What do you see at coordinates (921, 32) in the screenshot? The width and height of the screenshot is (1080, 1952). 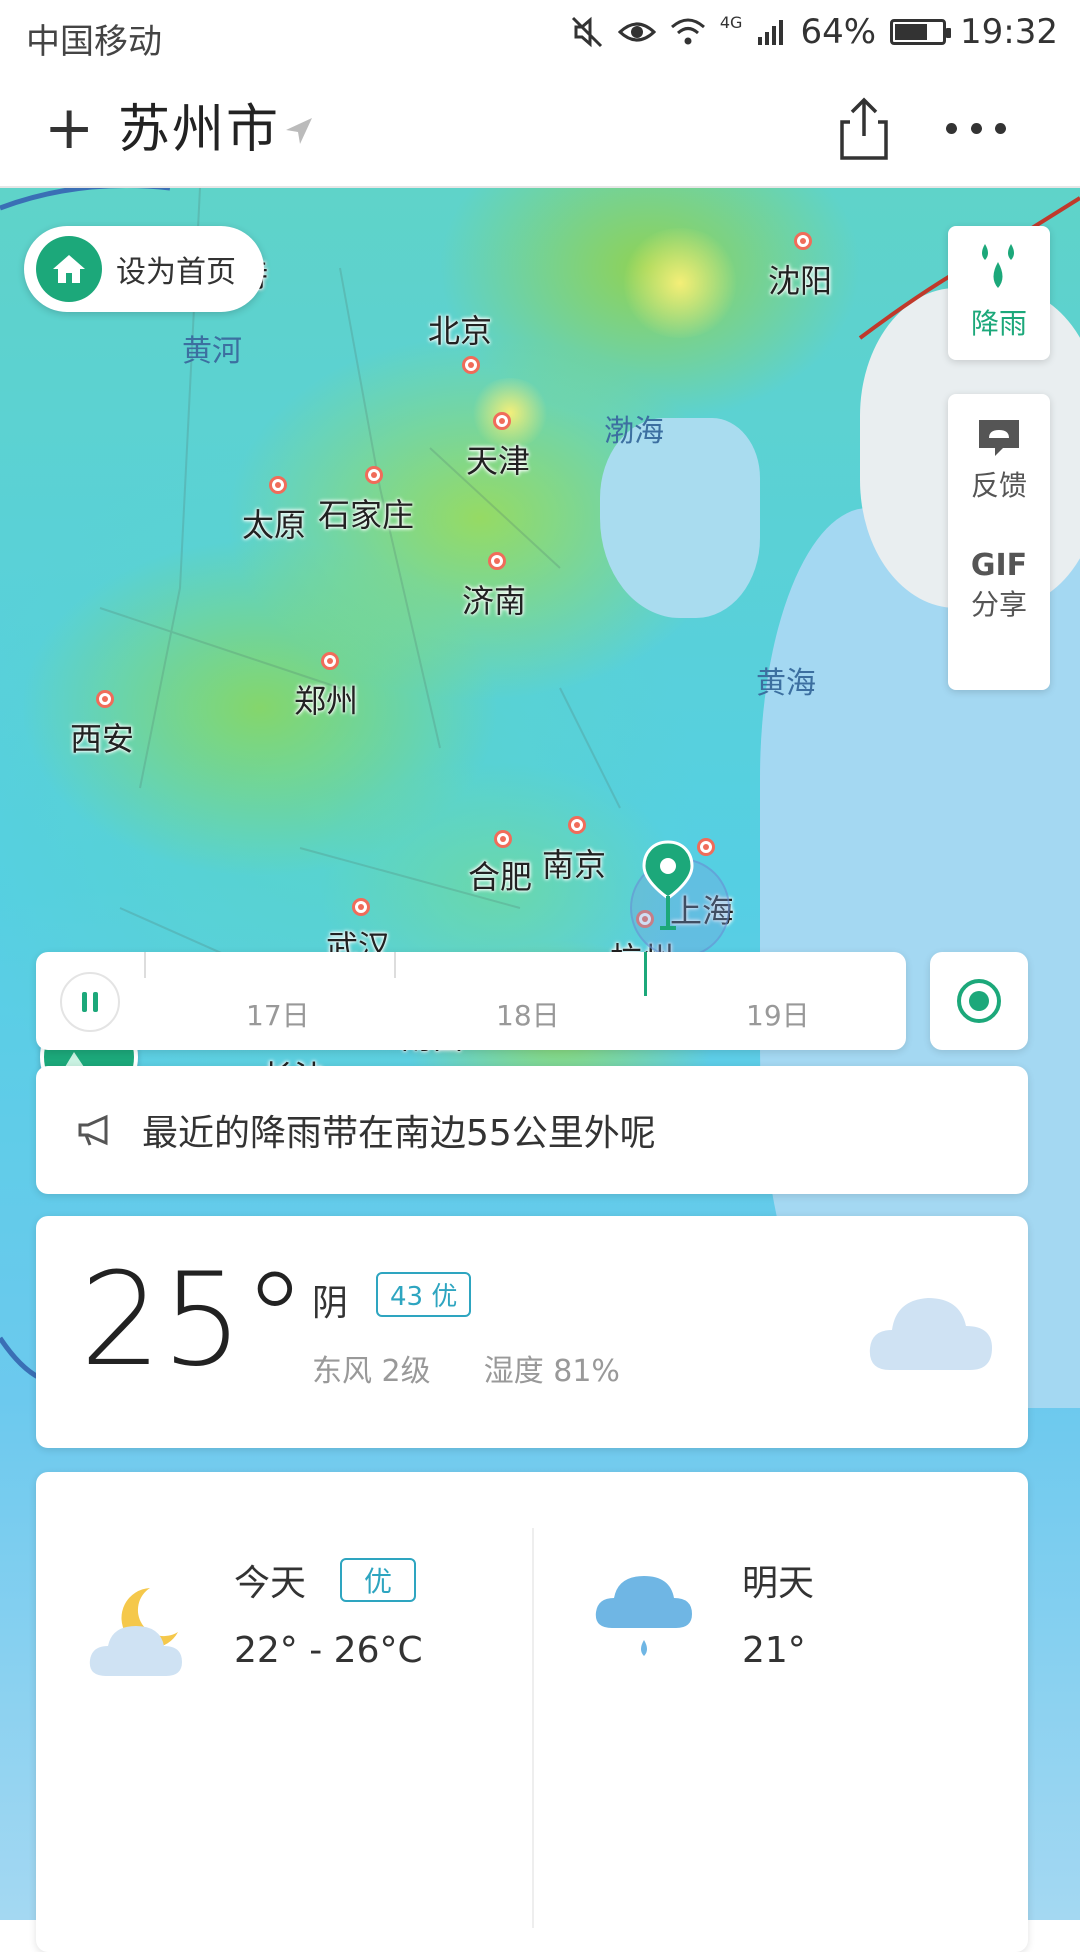 I see `battery-icon` at bounding box center [921, 32].